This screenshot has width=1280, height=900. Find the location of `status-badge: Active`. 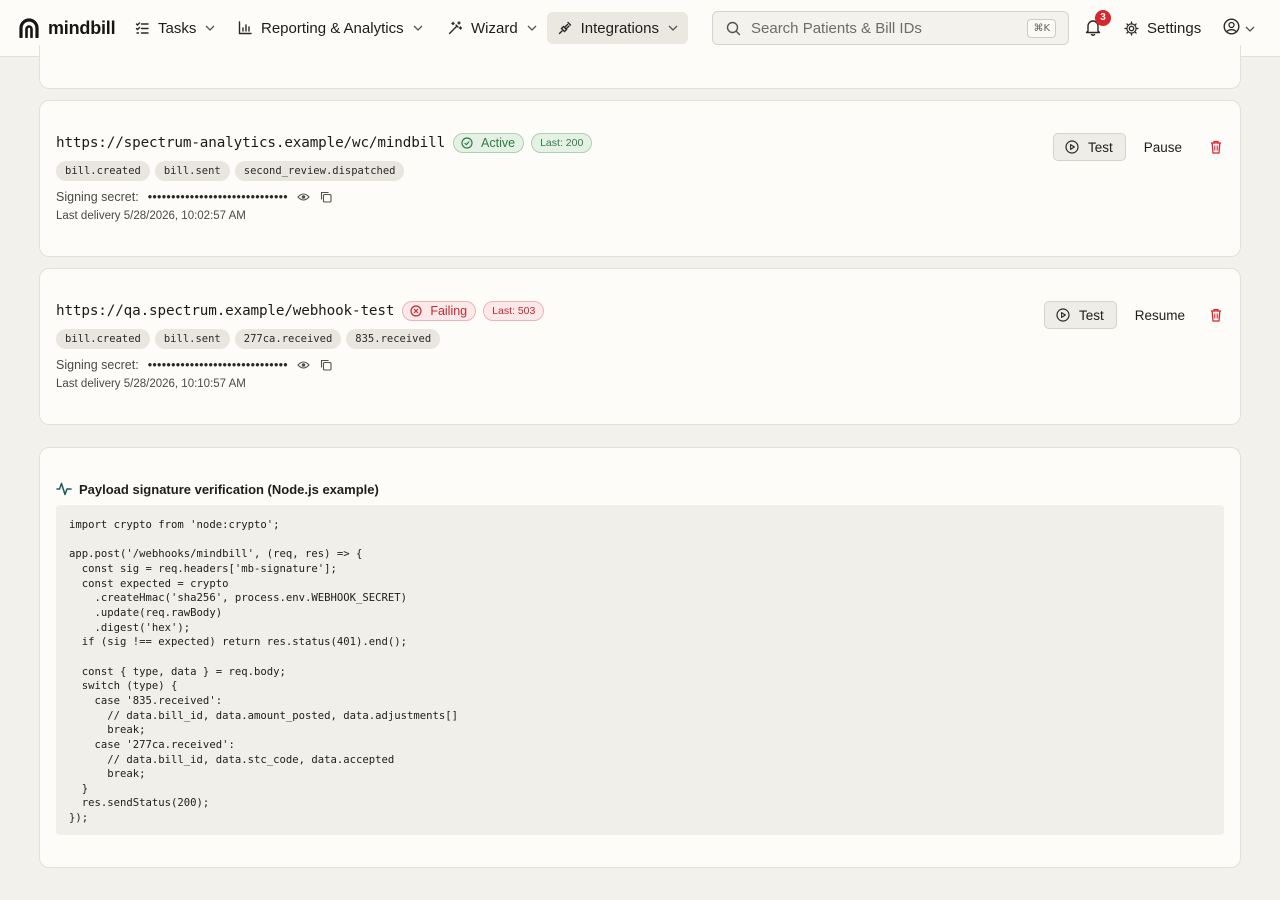

status-badge: Active is located at coordinates (489, 143).